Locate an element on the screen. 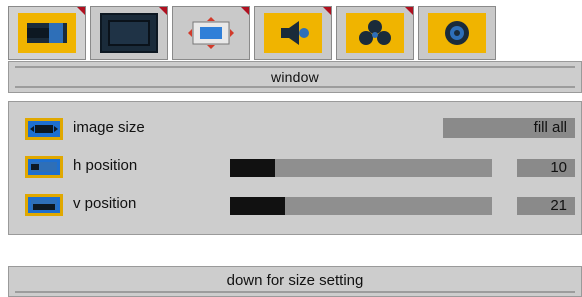 This screenshot has height=297, width=582. h-position-icon is located at coordinates (44, 167).